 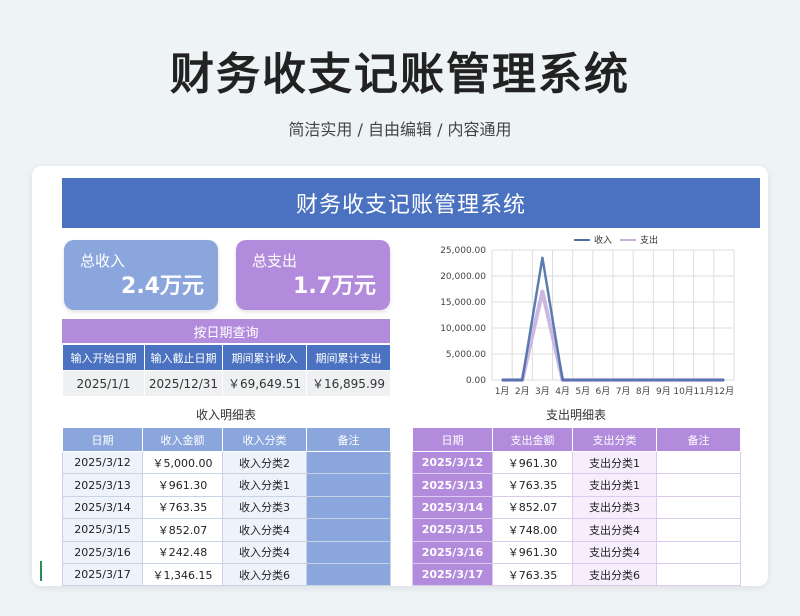 What do you see at coordinates (452, 530) in the screenshot?
I see `expense-date-cell: 2025/3/15` at bounding box center [452, 530].